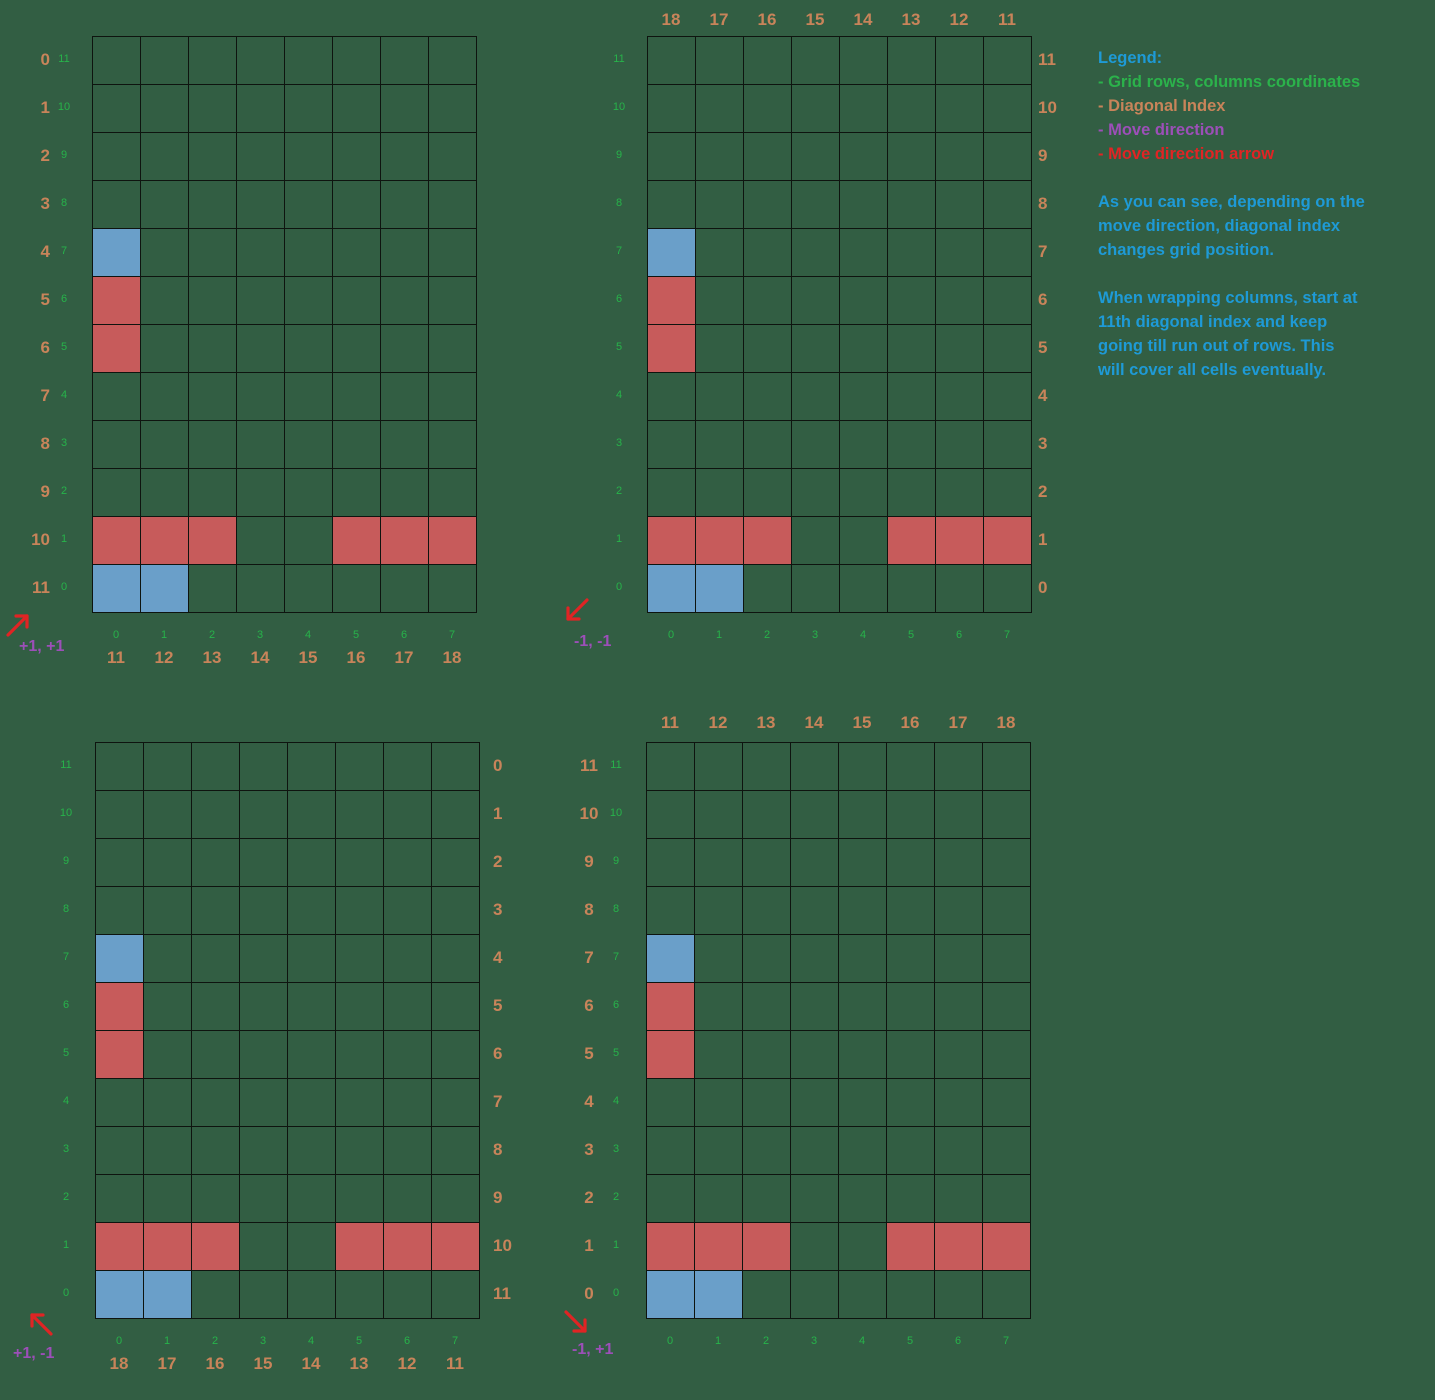 The image size is (1435, 1400). Describe the element at coordinates (66, 909) in the screenshot. I see `row-coordinate-label: 8` at that location.